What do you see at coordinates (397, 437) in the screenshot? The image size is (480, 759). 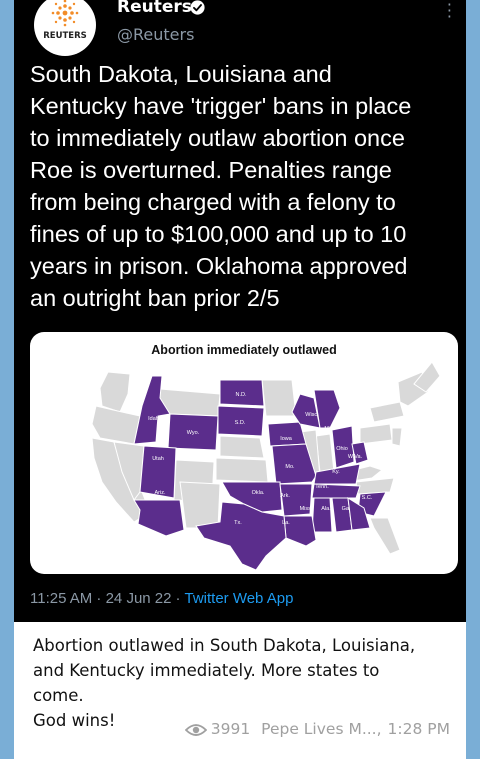 I see `state-nj` at bounding box center [397, 437].